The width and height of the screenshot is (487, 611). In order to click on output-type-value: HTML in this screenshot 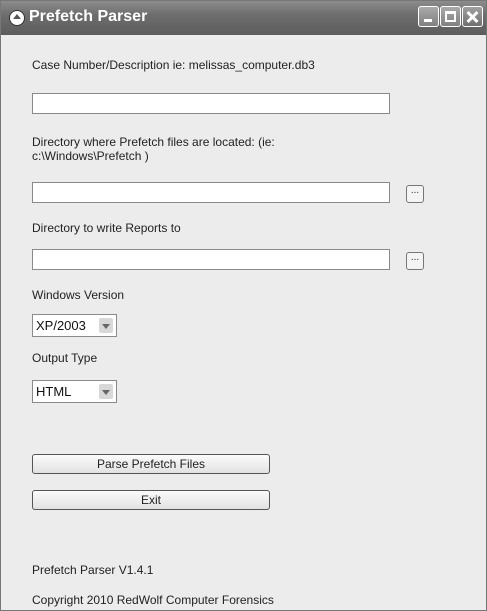, I will do `click(54, 391)`.